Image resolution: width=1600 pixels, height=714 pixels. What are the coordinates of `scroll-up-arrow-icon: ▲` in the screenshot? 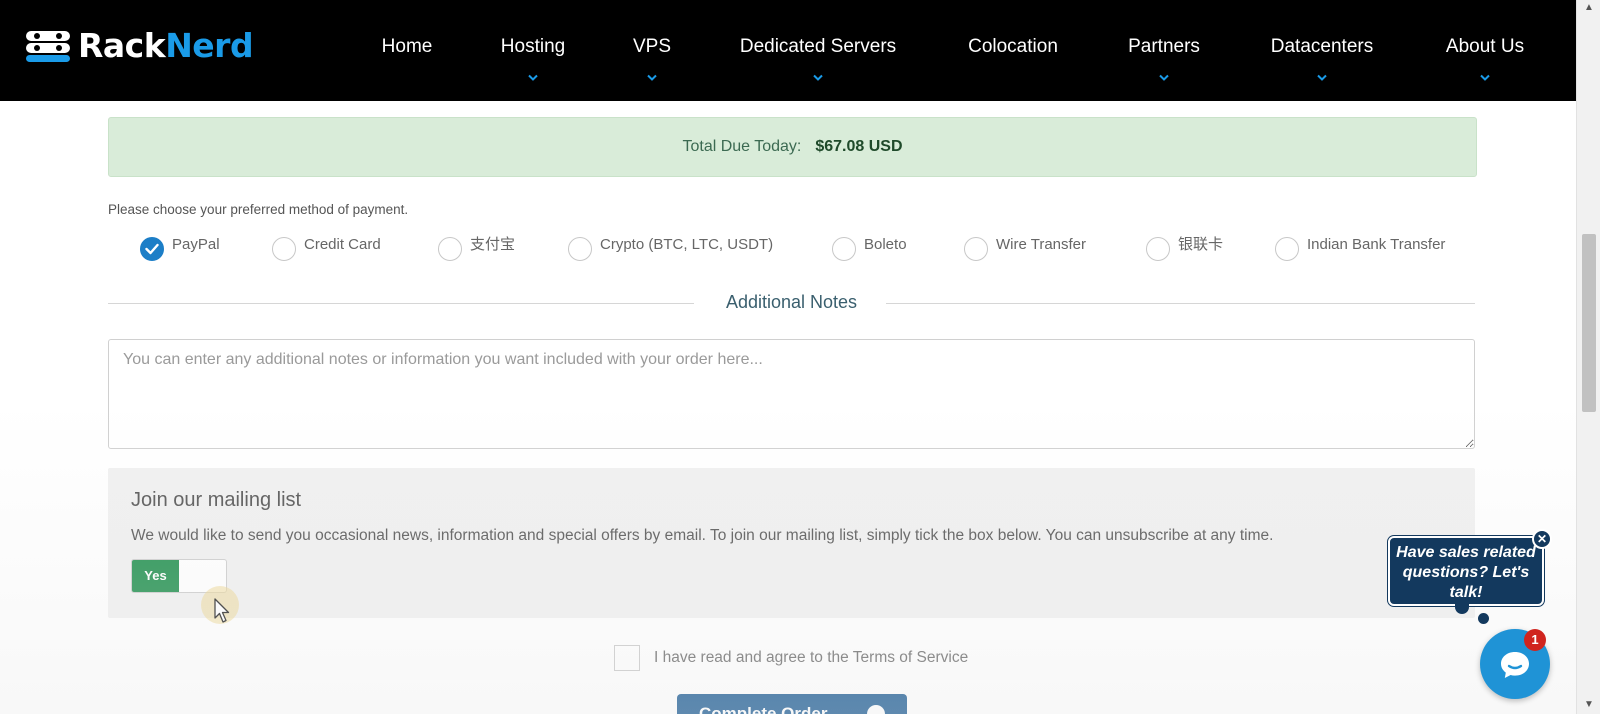 It's located at (1589, 8).